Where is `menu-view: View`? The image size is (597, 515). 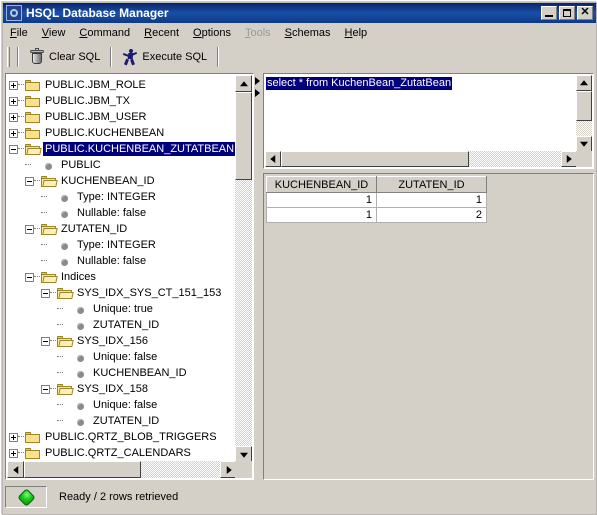 menu-view: View is located at coordinates (54, 33).